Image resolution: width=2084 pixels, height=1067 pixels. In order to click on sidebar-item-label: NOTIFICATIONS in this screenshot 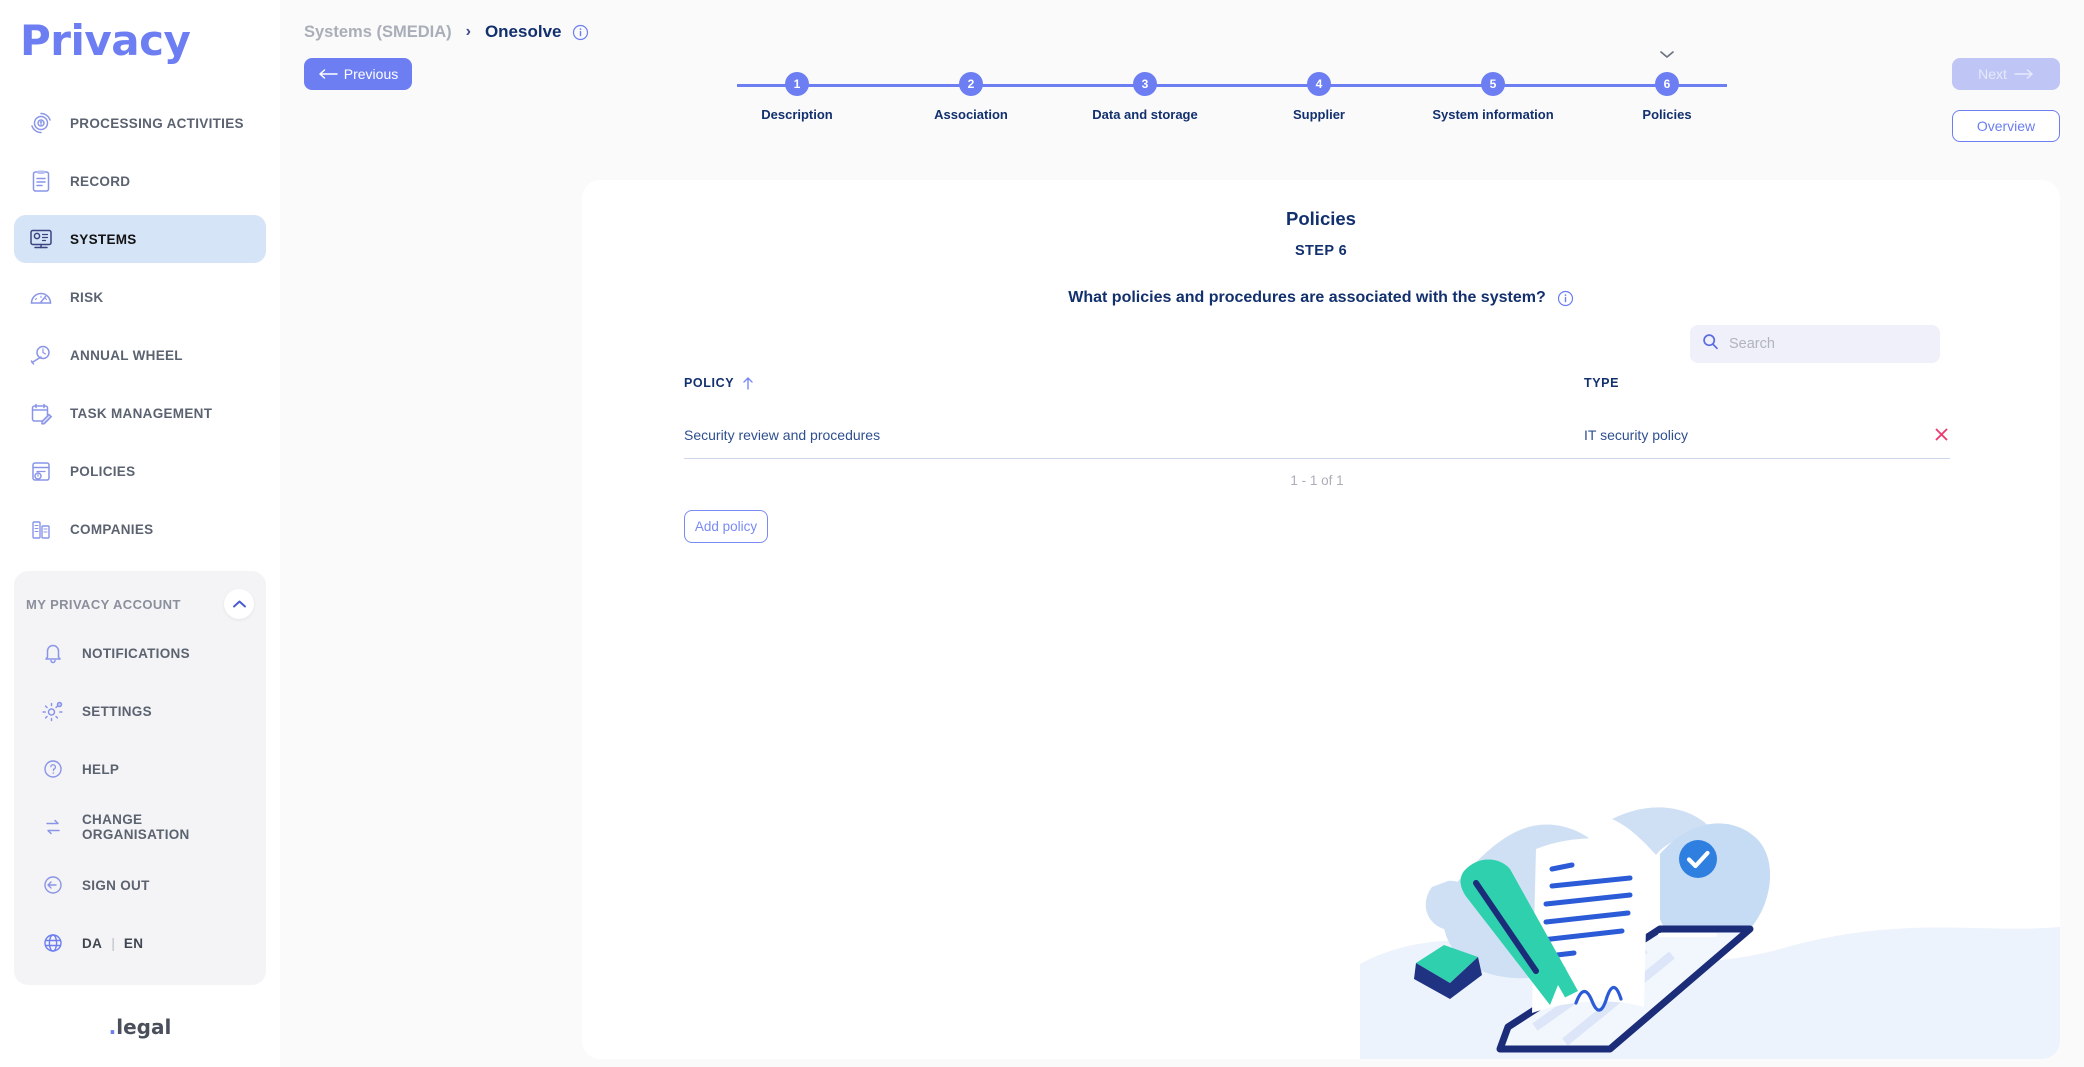, I will do `click(136, 653)`.